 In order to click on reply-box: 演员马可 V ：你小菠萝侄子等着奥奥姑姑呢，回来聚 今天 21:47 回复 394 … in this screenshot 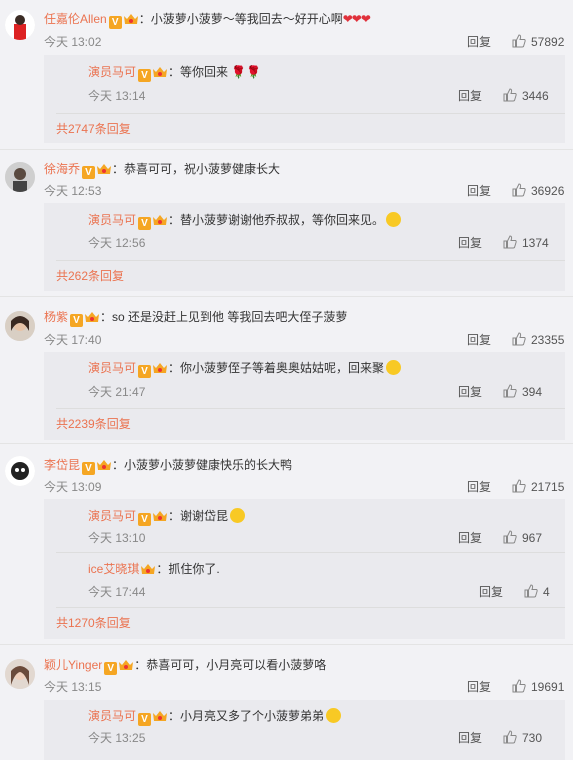, I will do `click(304, 396)`.